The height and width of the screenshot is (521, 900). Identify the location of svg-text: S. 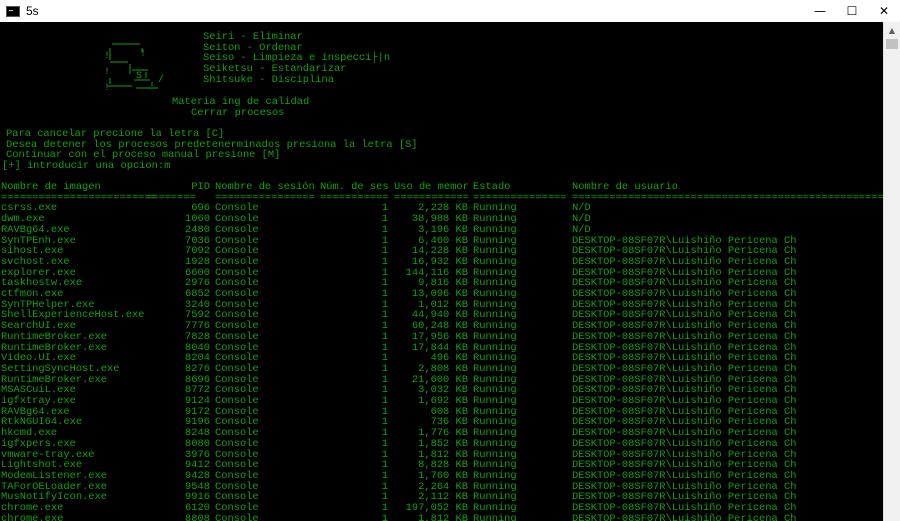
(139, 76).